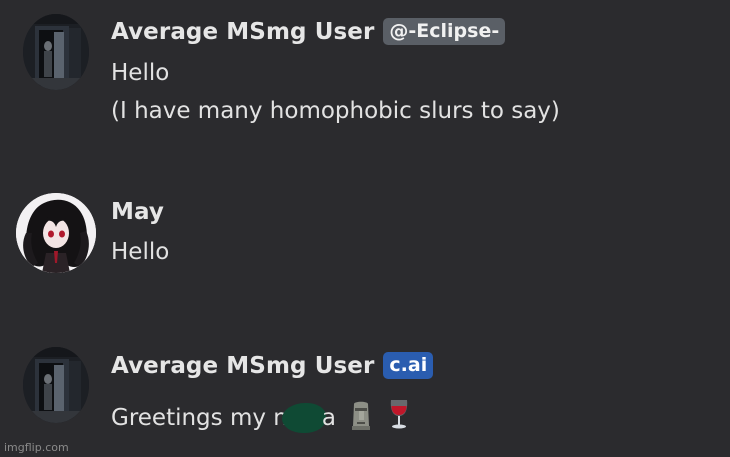  Describe the element at coordinates (303, 418) in the screenshot. I see `censor-blob` at that location.